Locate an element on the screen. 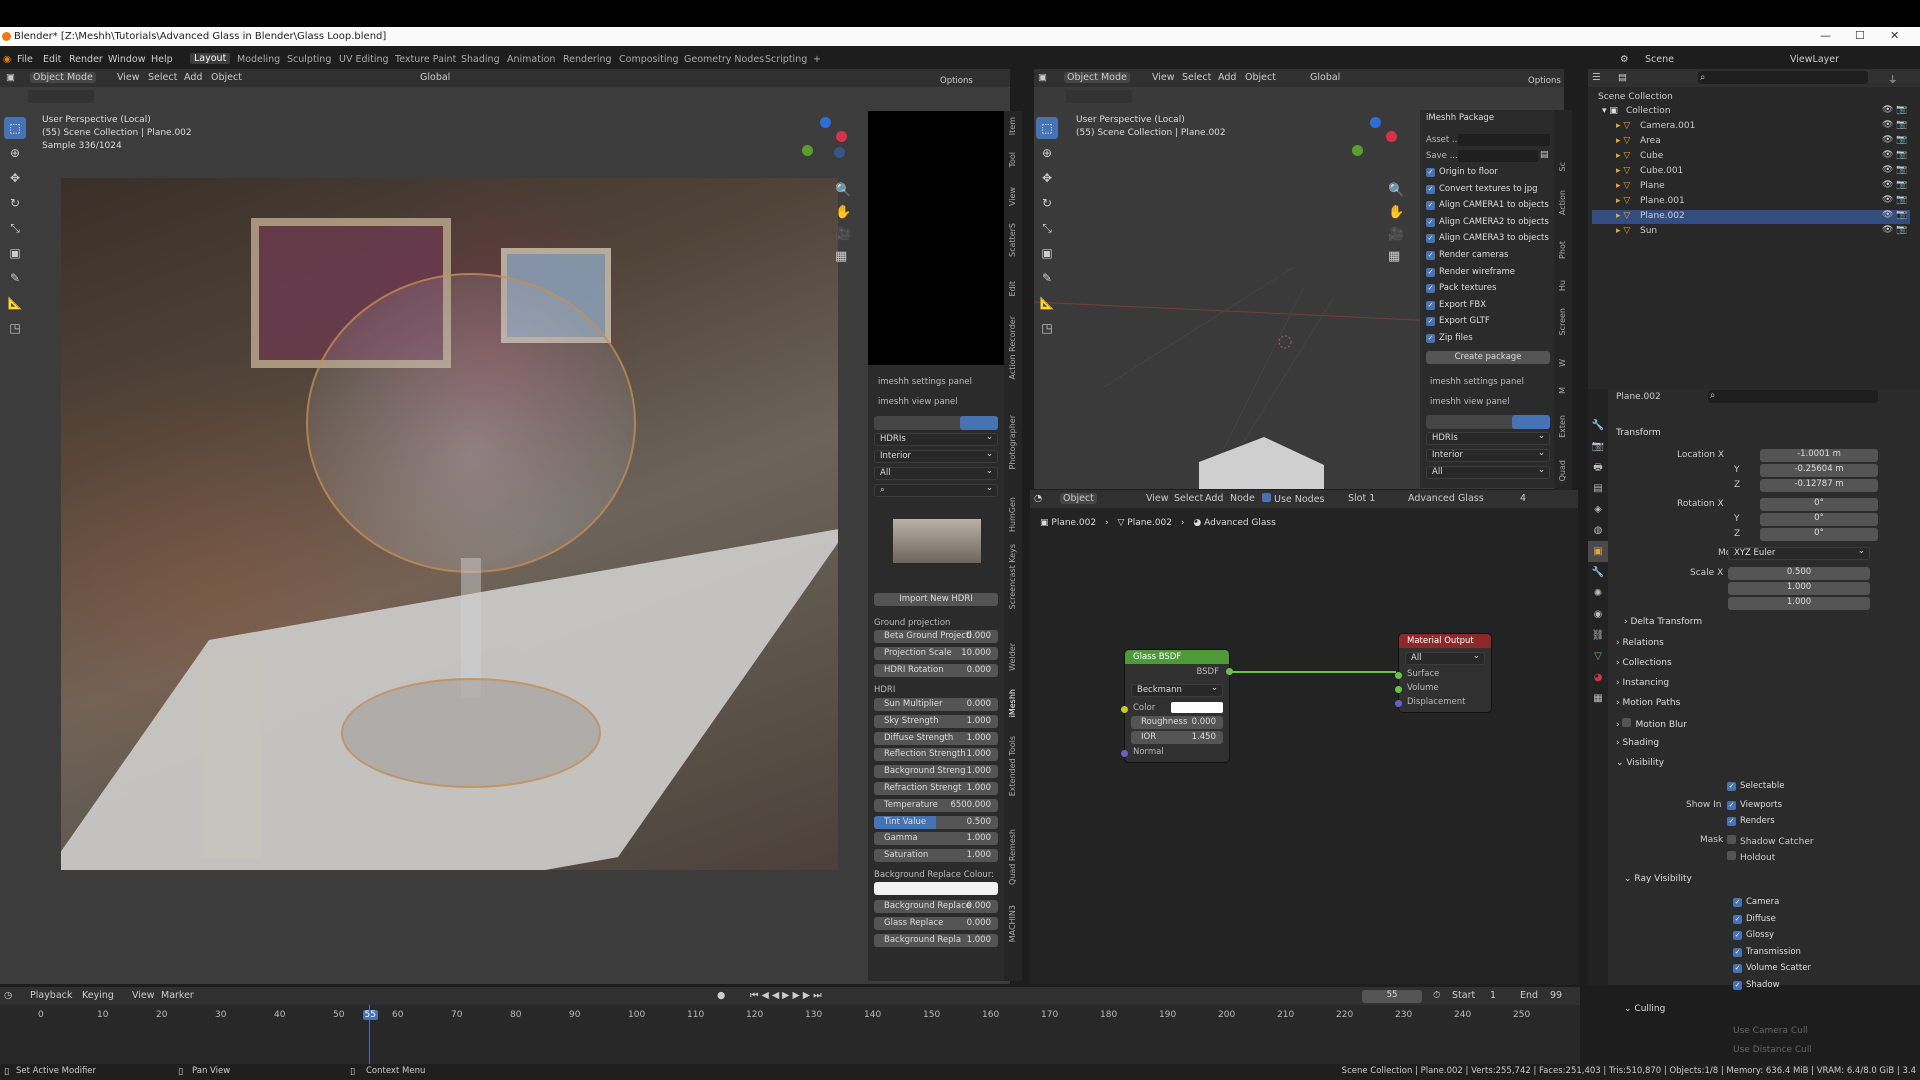  section-motion-paths: › Motion Paths is located at coordinates (1648, 703).